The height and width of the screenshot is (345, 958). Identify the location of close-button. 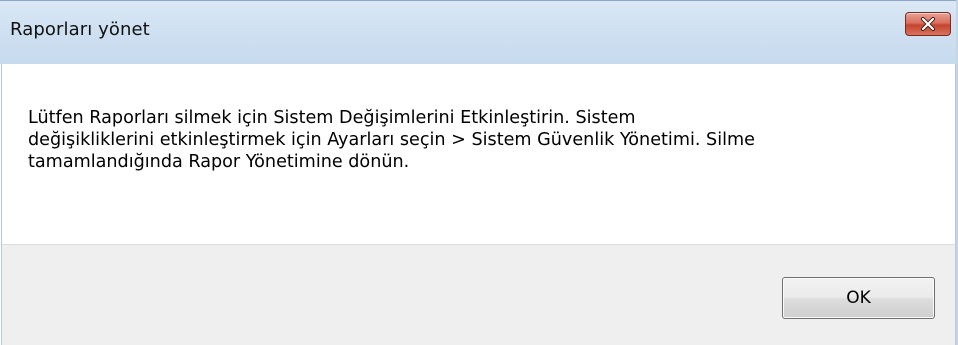
(928, 24).